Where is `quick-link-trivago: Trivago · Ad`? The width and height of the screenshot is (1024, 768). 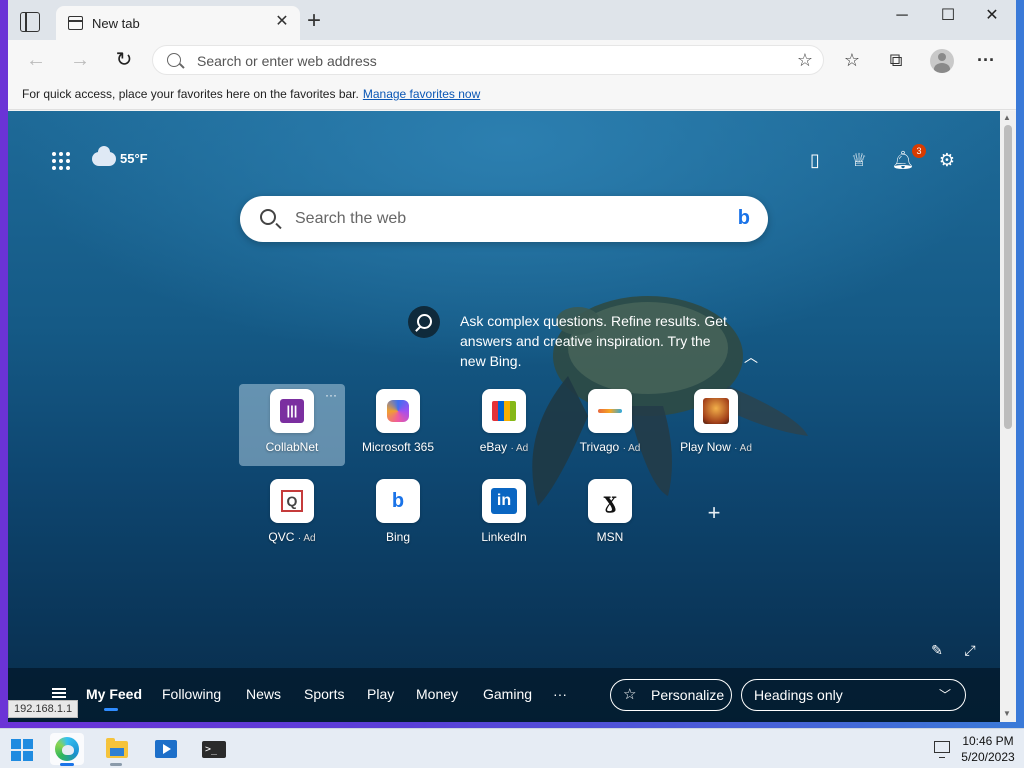
quick-link-trivago: Trivago · Ad is located at coordinates (610, 425).